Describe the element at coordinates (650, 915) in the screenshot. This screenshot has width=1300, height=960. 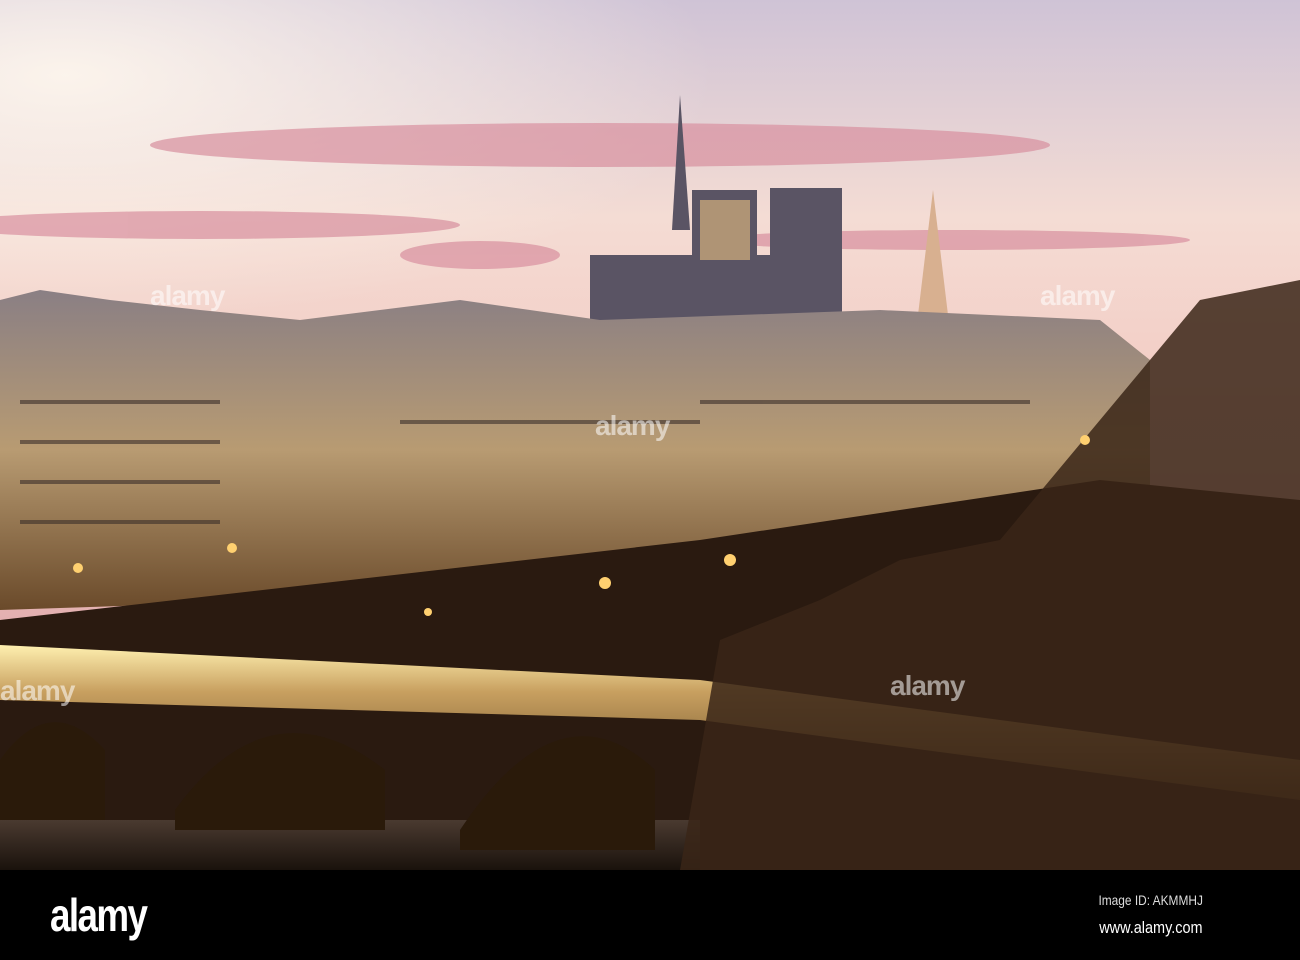
I see `footer-bar: alamy Image ID: AKMMHJ www.alamy.com` at that location.